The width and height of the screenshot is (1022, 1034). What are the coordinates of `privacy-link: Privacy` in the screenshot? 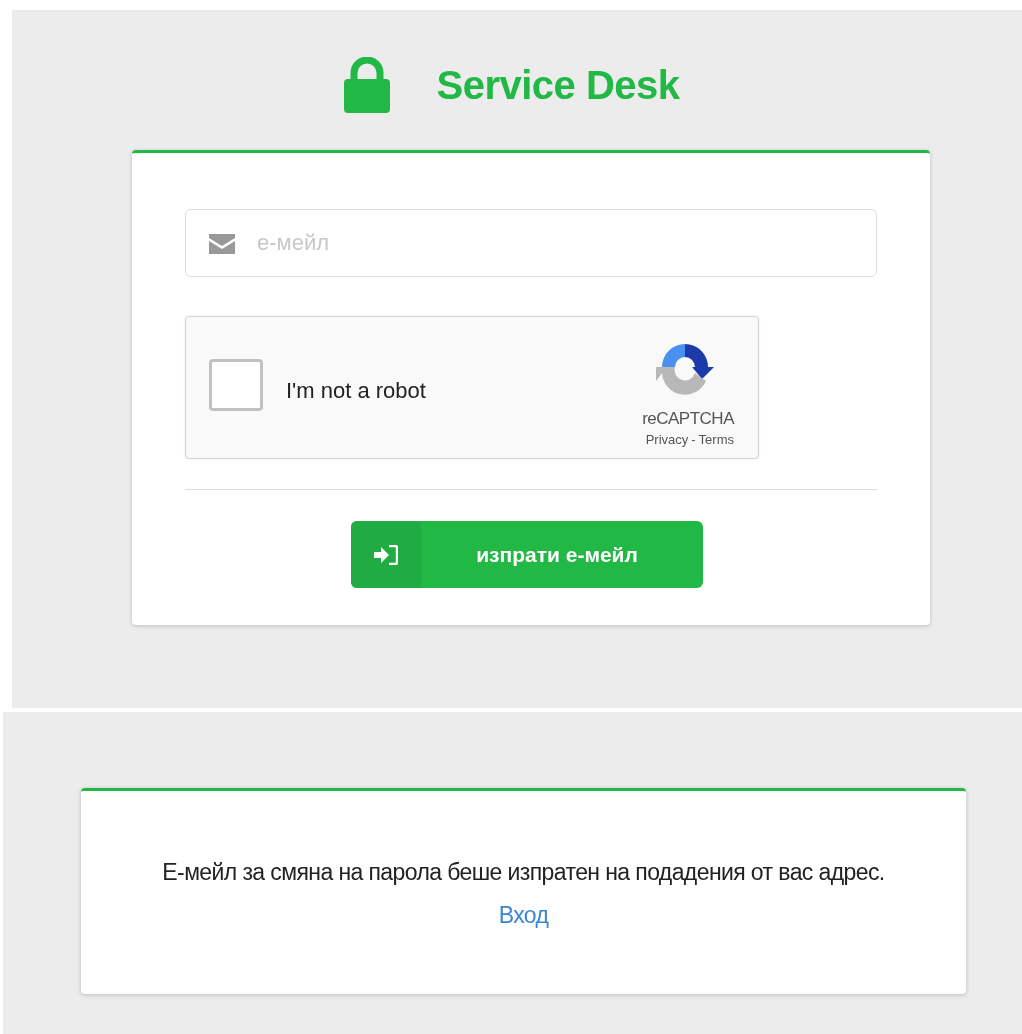 It's located at (667, 440).